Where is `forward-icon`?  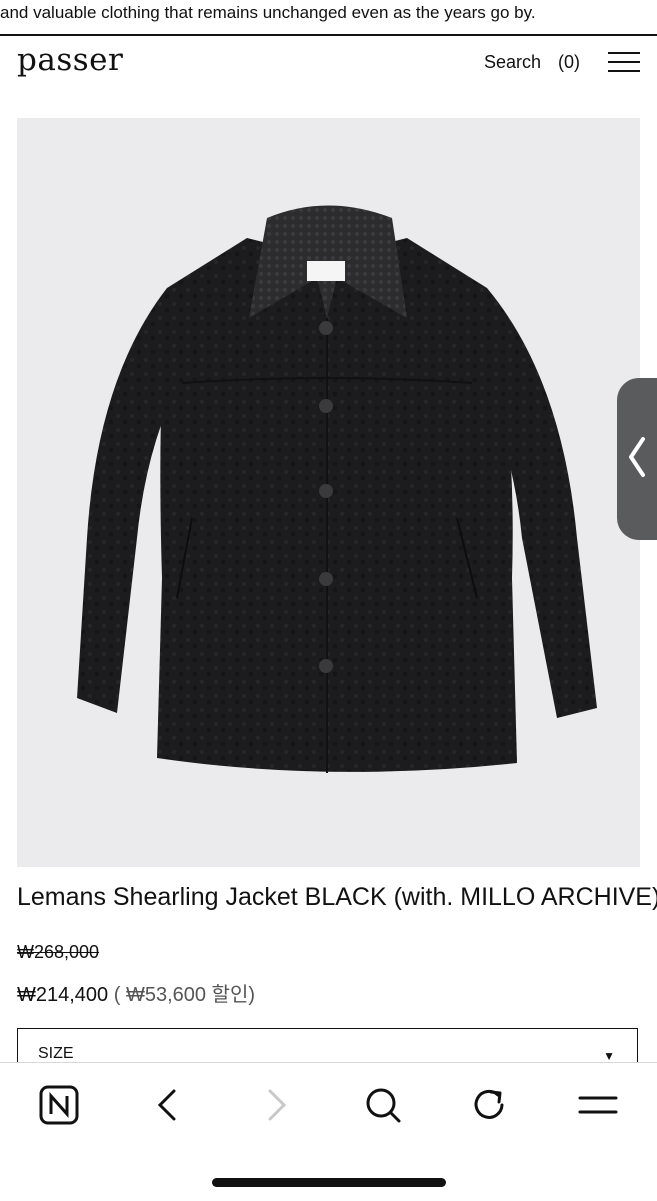
forward-icon is located at coordinates (276, 1105).